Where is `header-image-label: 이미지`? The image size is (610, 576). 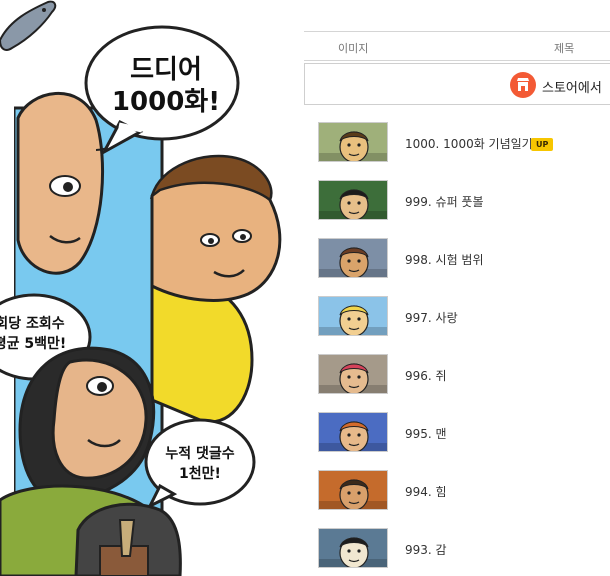 header-image-label: 이미지 is located at coordinates (353, 48).